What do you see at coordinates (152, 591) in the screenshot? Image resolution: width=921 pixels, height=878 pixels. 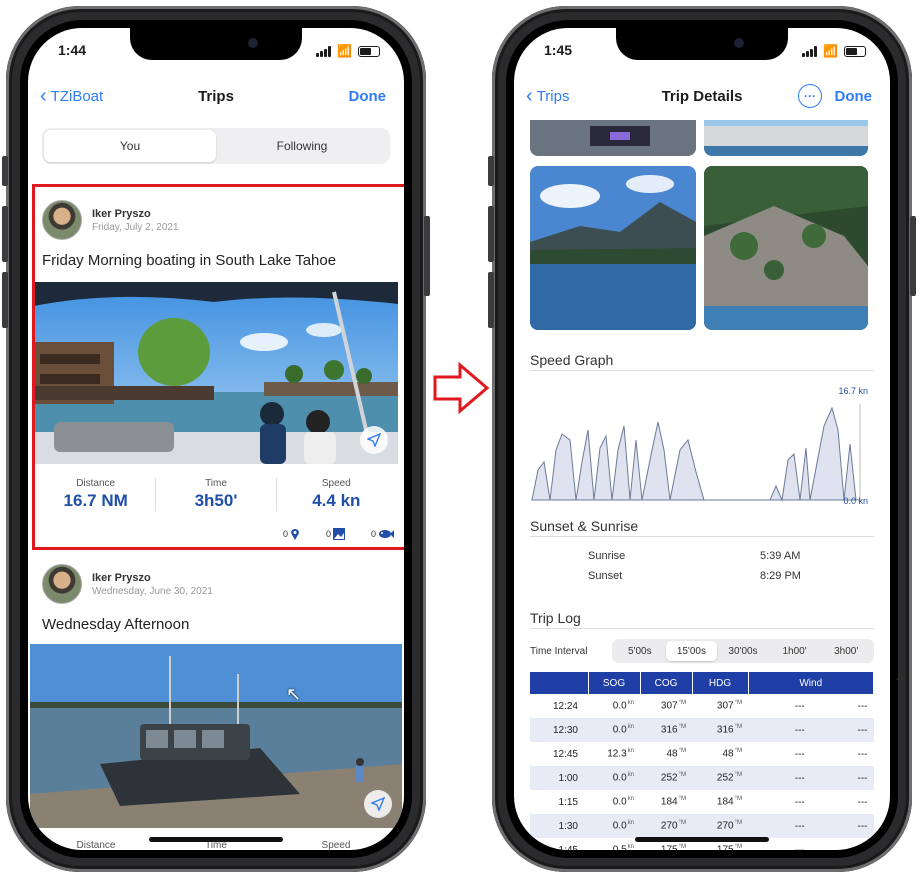 I see `trip-date: Wednesday, June 30, 2021` at bounding box center [152, 591].